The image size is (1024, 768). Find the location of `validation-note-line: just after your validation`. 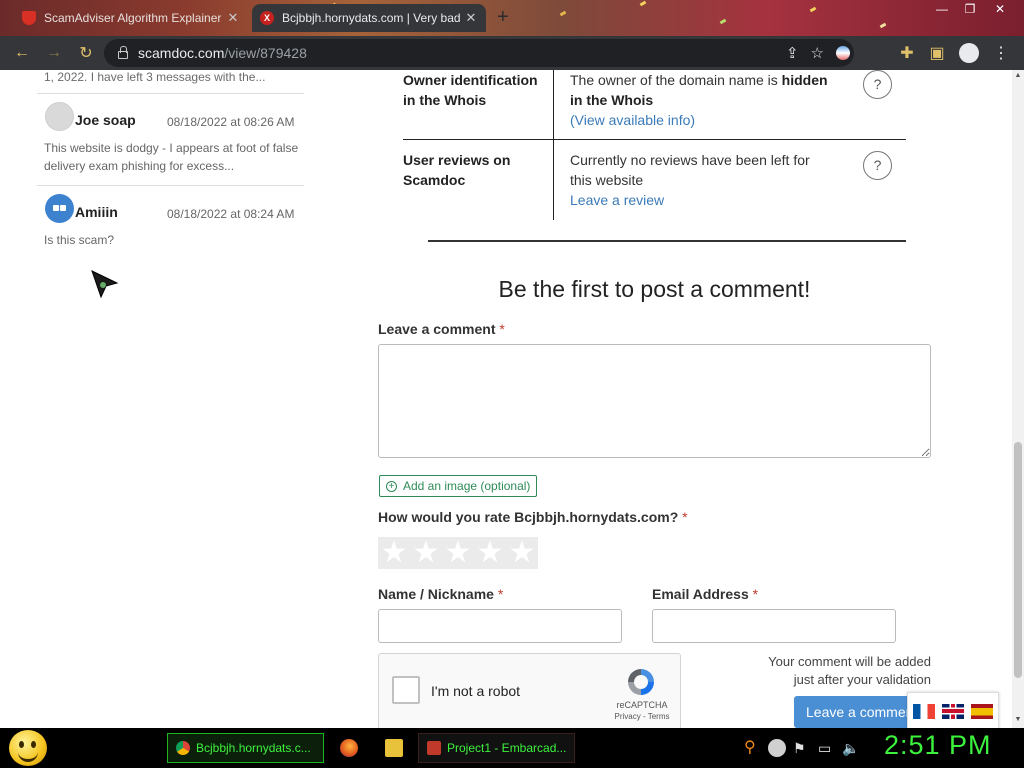

validation-note-line: just after your validation is located at coordinates (862, 679).